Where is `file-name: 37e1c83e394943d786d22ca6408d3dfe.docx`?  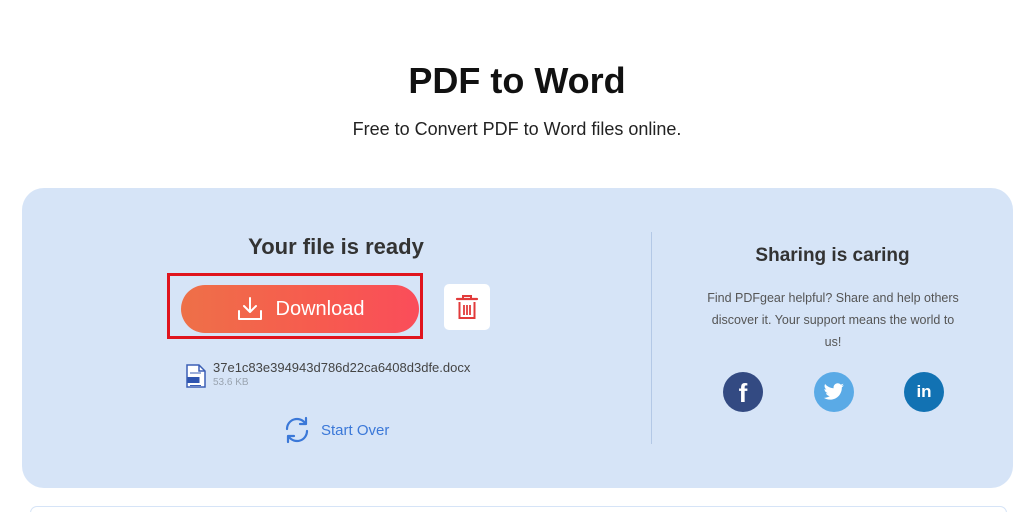 file-name: 37e1c83e394943d786d22ca6408d3dfe.docx is located at coordinates (342, 367).